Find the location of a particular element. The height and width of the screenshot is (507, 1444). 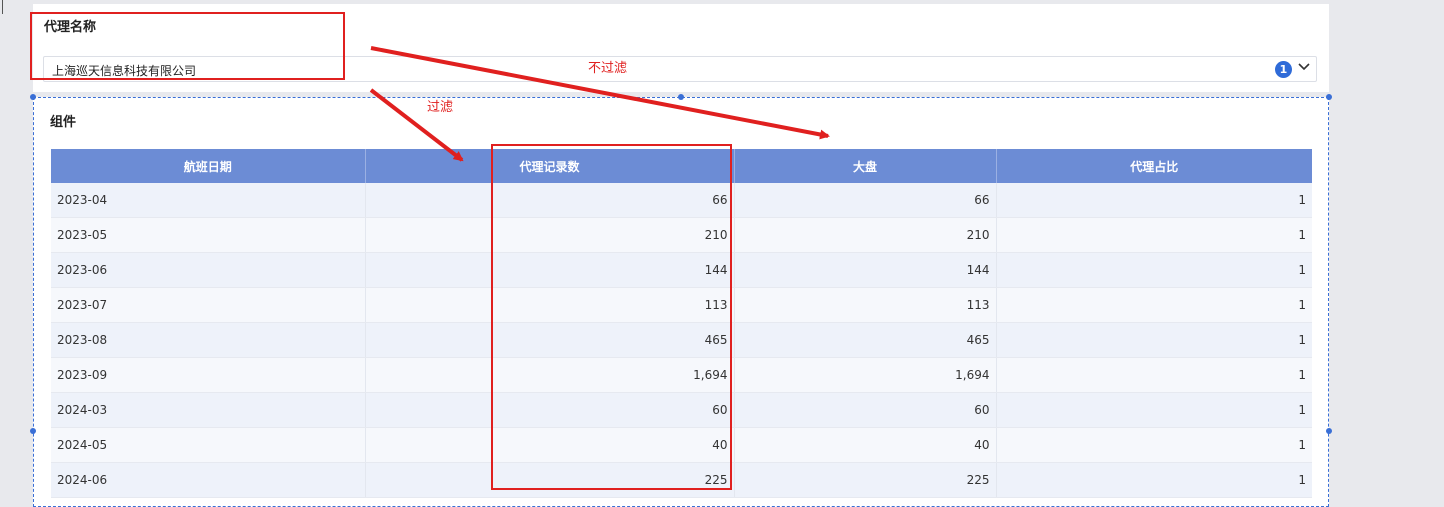

cell-flight-date: 2024-06 is located at coordinates (208, 480).